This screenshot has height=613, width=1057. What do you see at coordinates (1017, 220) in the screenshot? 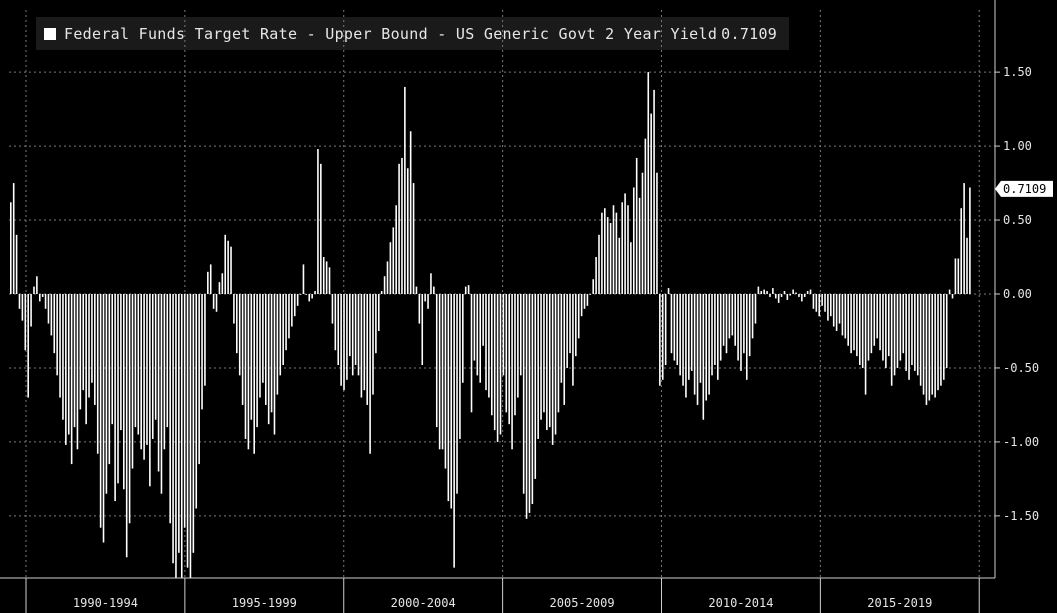
I see `y-tick-label: 0.50` at bounding box center [1017, 220].